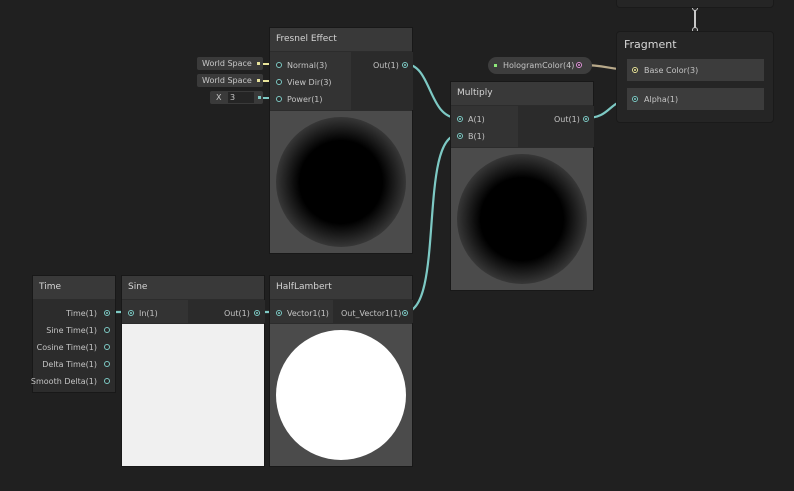 This screenshot has height=491, width=794. What do you see at coordinates (635, 70) in the screenshot?
I see `base-color-port` at bounding box center [635, 70].